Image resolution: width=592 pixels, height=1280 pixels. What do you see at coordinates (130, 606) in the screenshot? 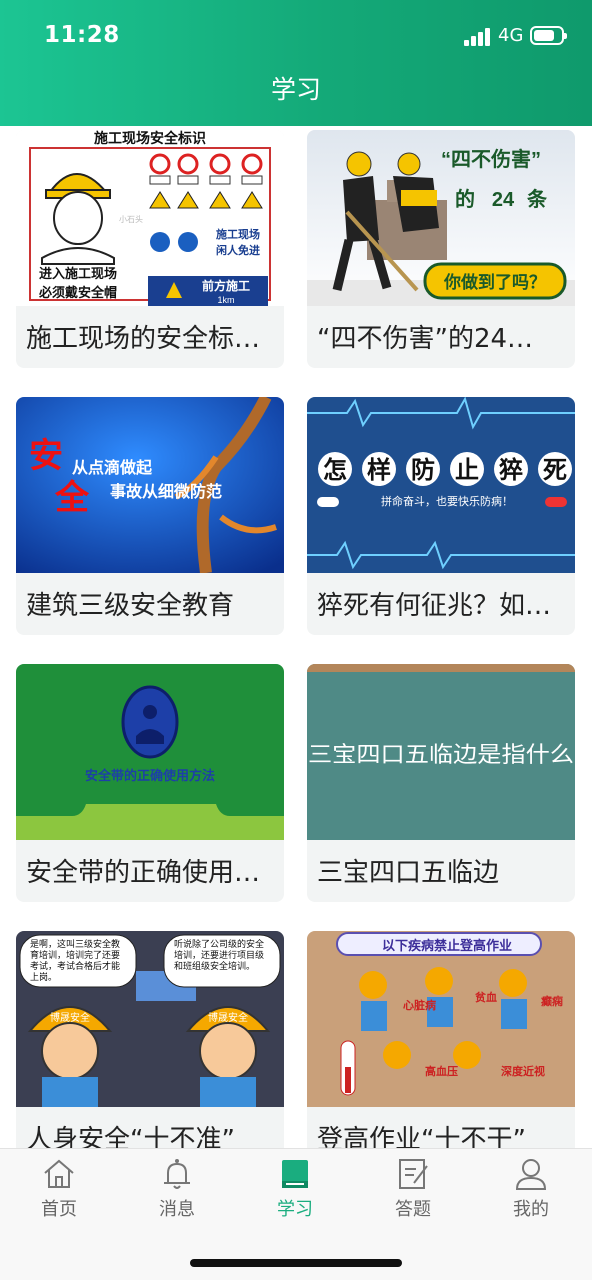
I see `course-title: 建筑三级安全教育` at bounding box center [130, 606].